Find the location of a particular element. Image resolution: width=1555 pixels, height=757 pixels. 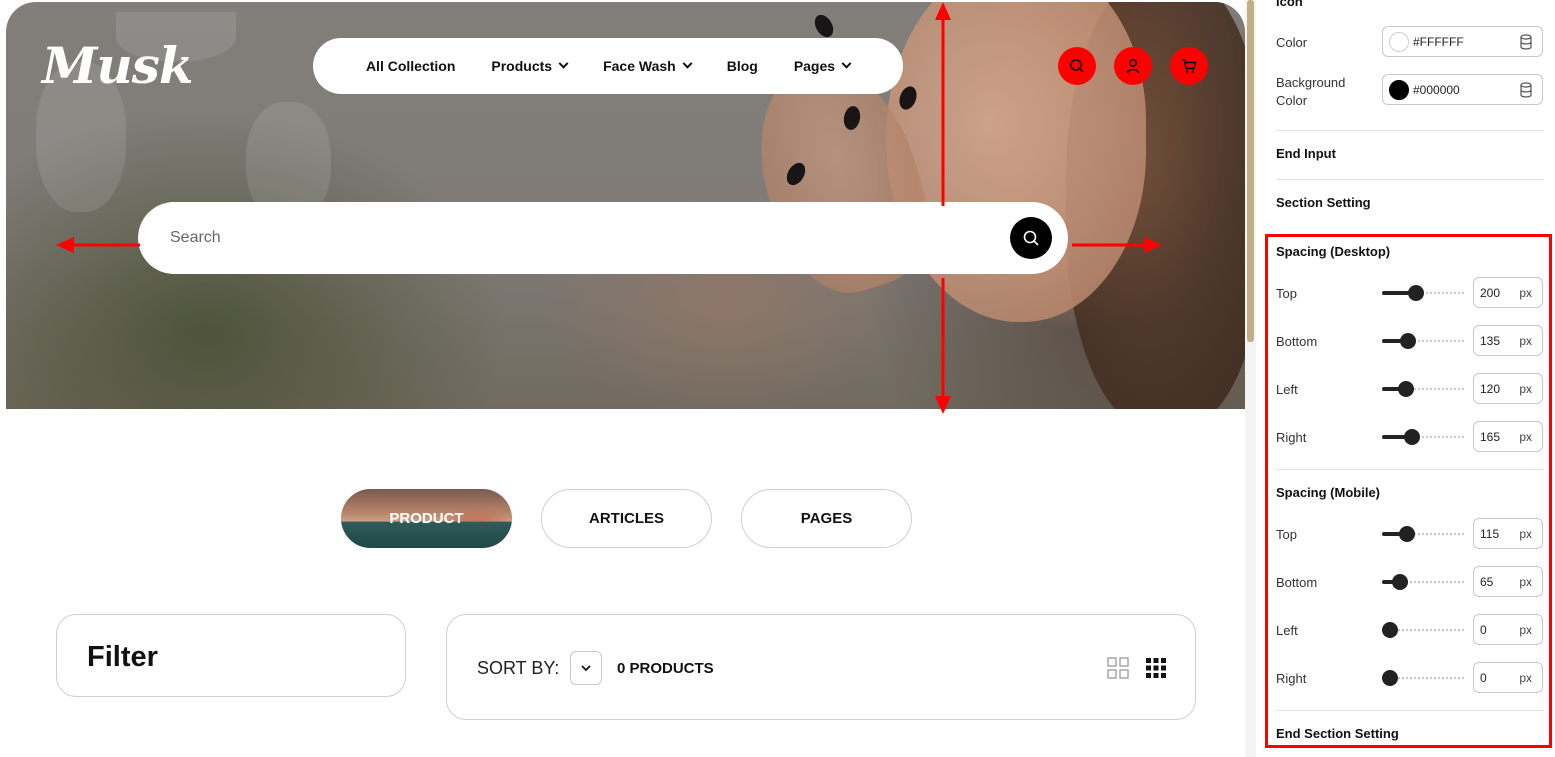

preview-scrollbar-thumb is located at coordinates (1250, 171).